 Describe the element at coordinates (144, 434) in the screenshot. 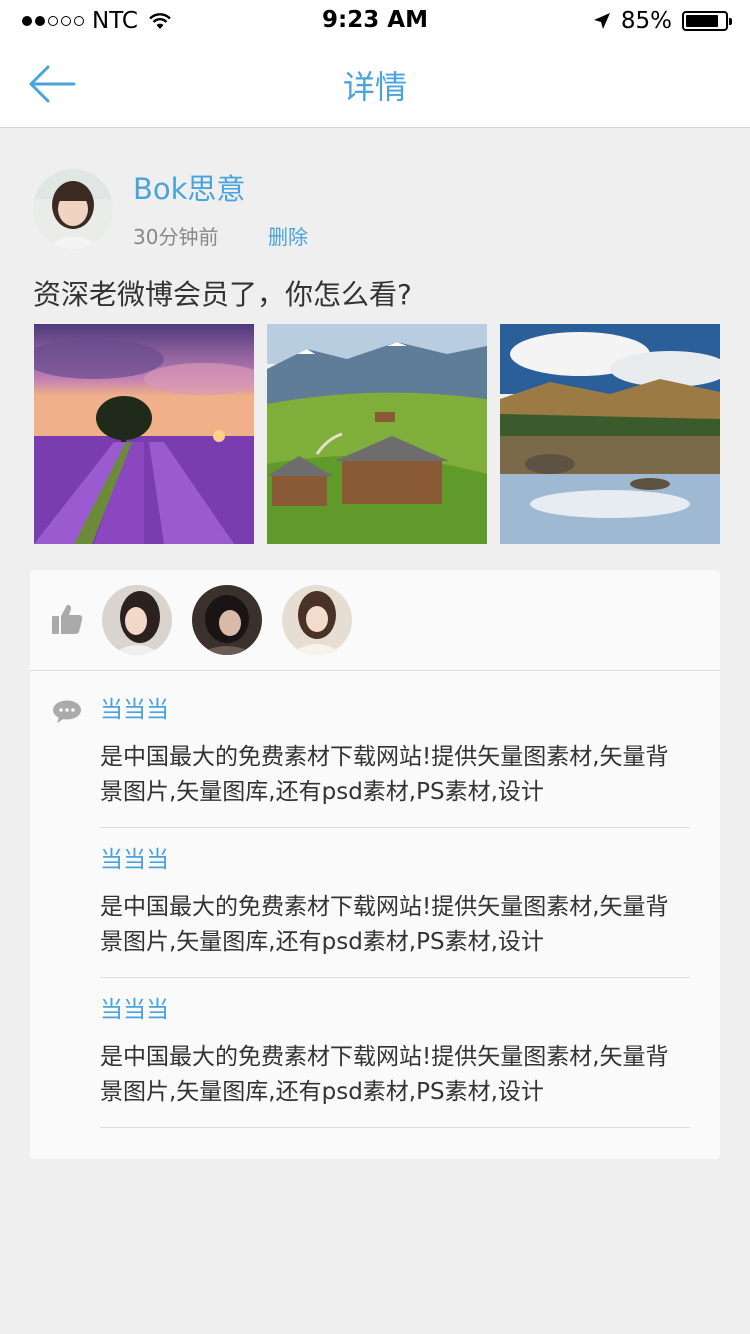

I see `lavender-field-photo` at that location.